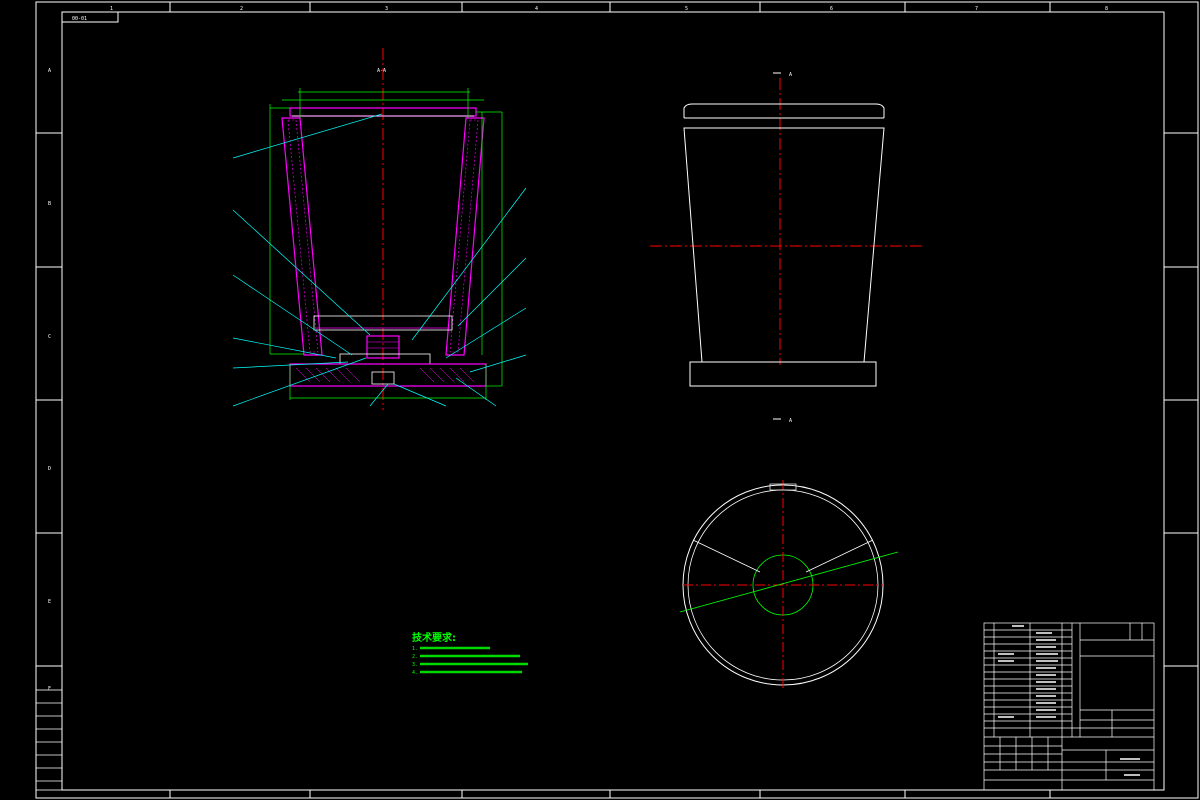 The height and width of the screenshot is (800, 1200). Describe the element at coordinates (415, 657) in the screenshot. I see `tech-req-line-2: 2.` at that location.